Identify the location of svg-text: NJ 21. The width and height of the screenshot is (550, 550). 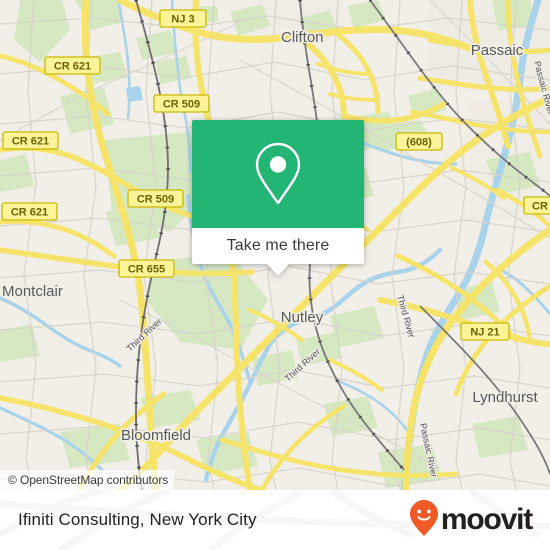
(484, 332).